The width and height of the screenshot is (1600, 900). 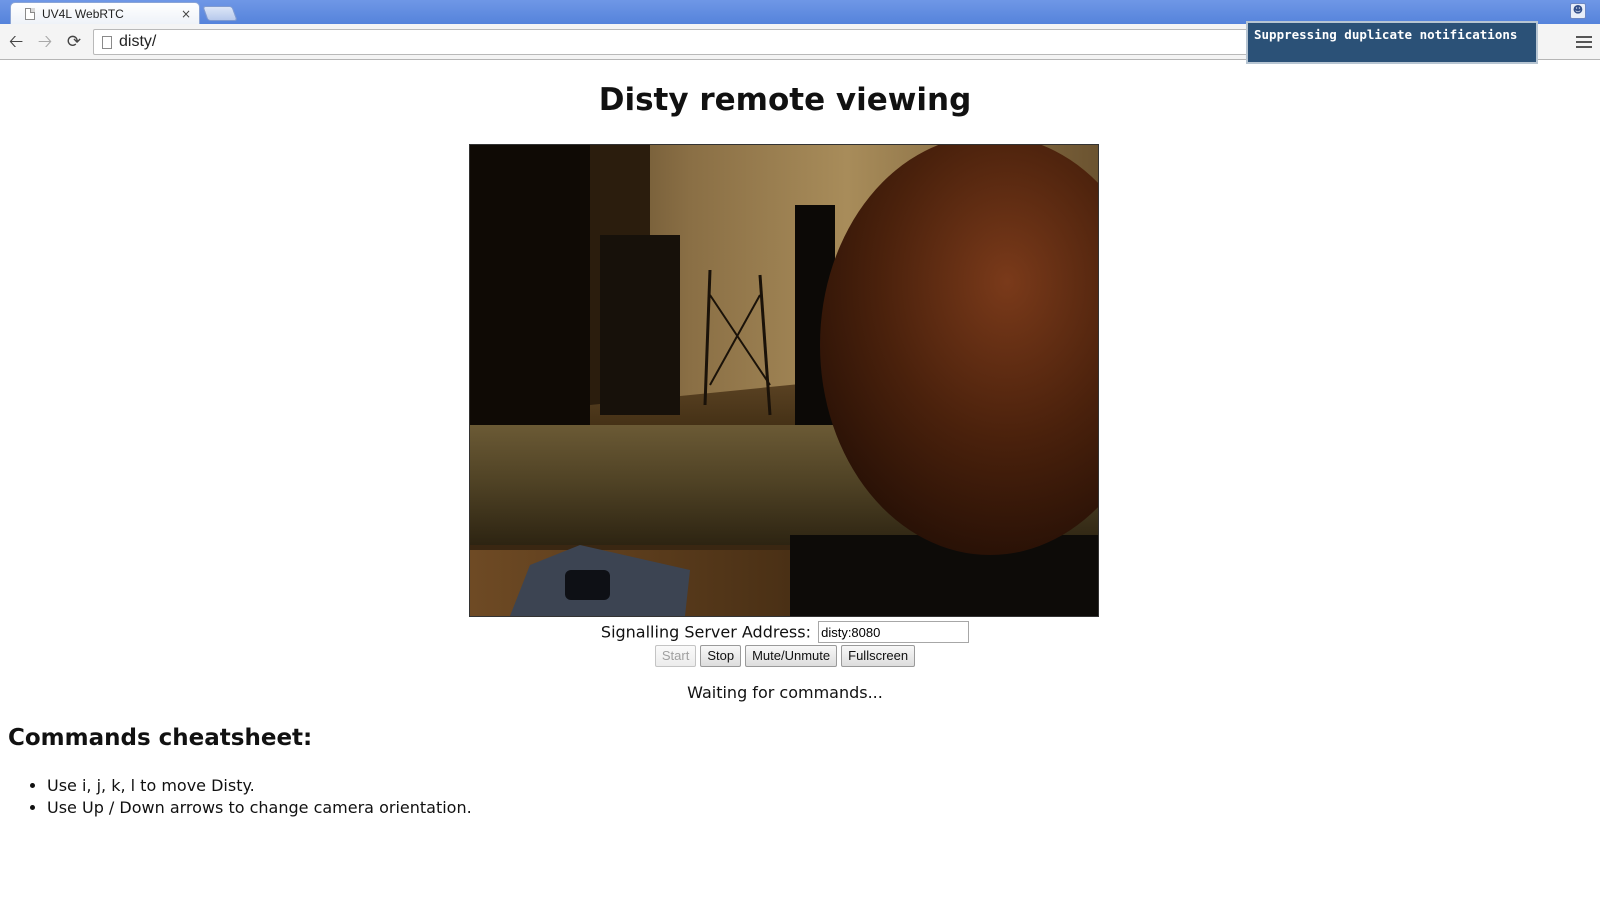 I want to click on profile-icon: ☻, so click(x=1578, y=11).